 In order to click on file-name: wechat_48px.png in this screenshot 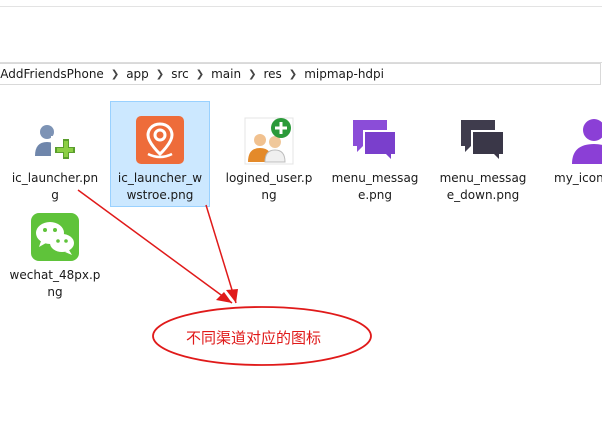, I will do `click(55, 283)`.